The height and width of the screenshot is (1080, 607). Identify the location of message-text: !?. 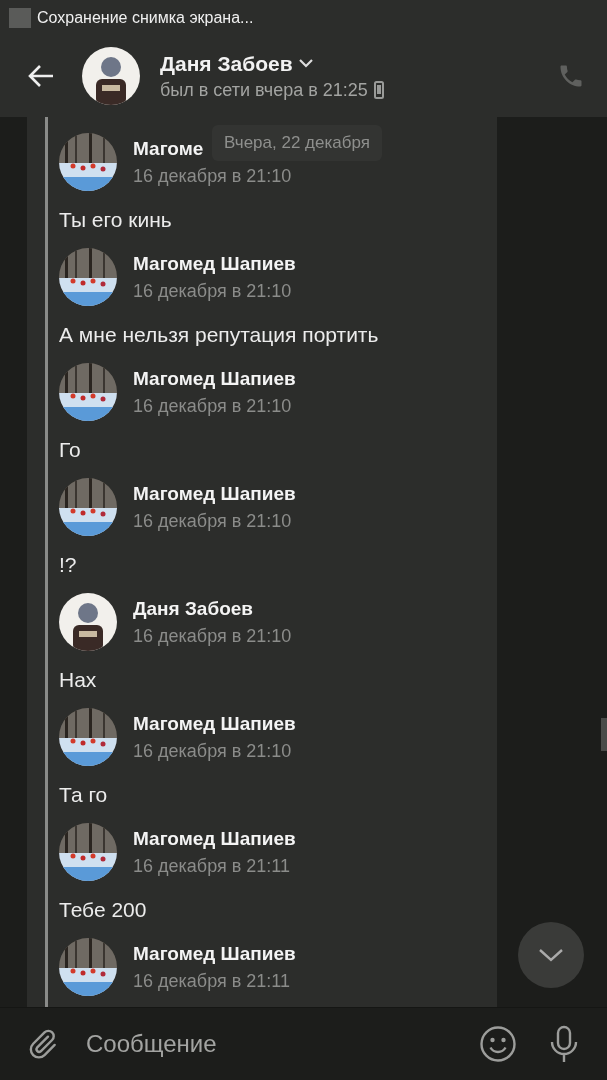
(68, 565).